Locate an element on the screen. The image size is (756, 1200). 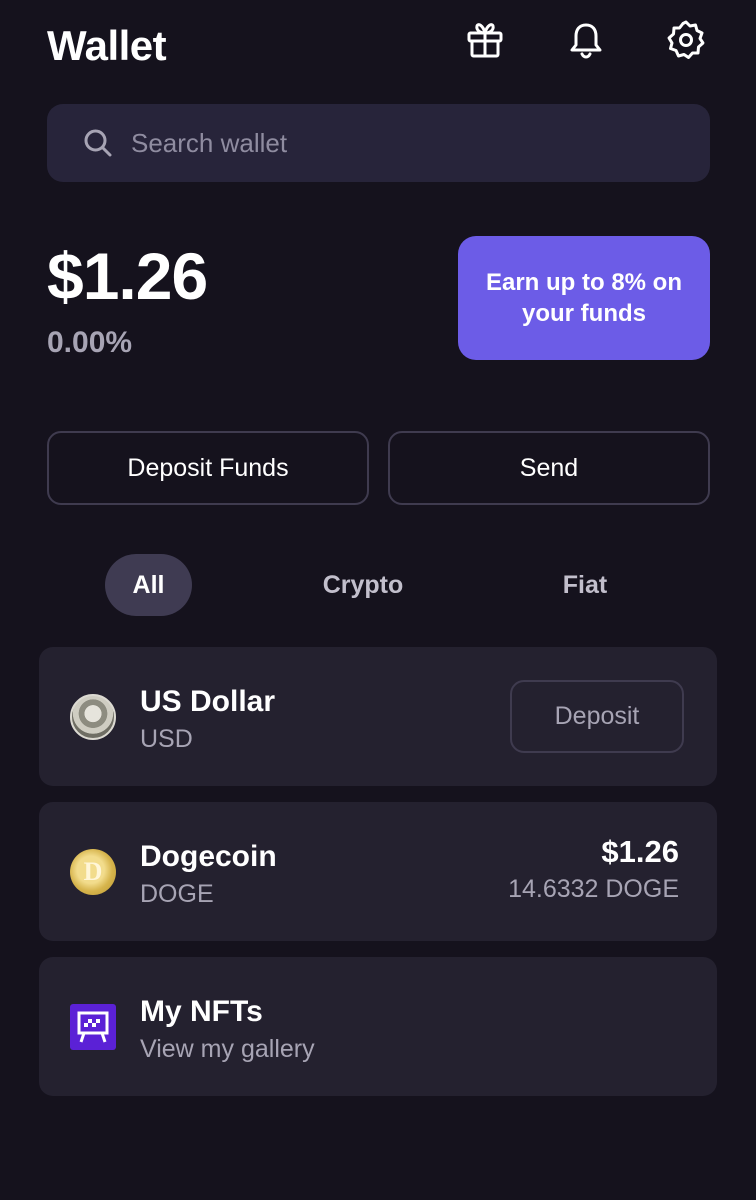
notifications-button is located at coordinates (586, 40).